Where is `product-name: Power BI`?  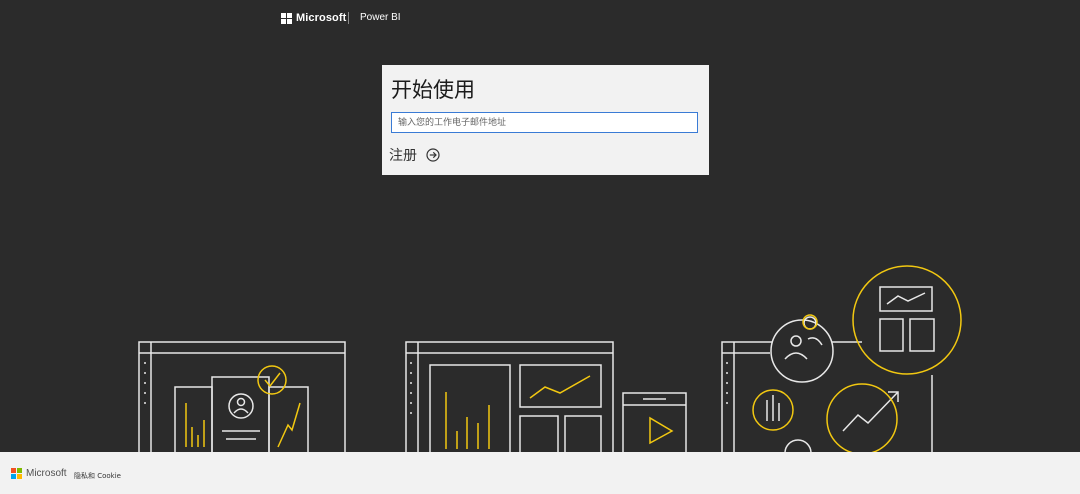 product-name: Power BI is located at coordinates (380, 17).